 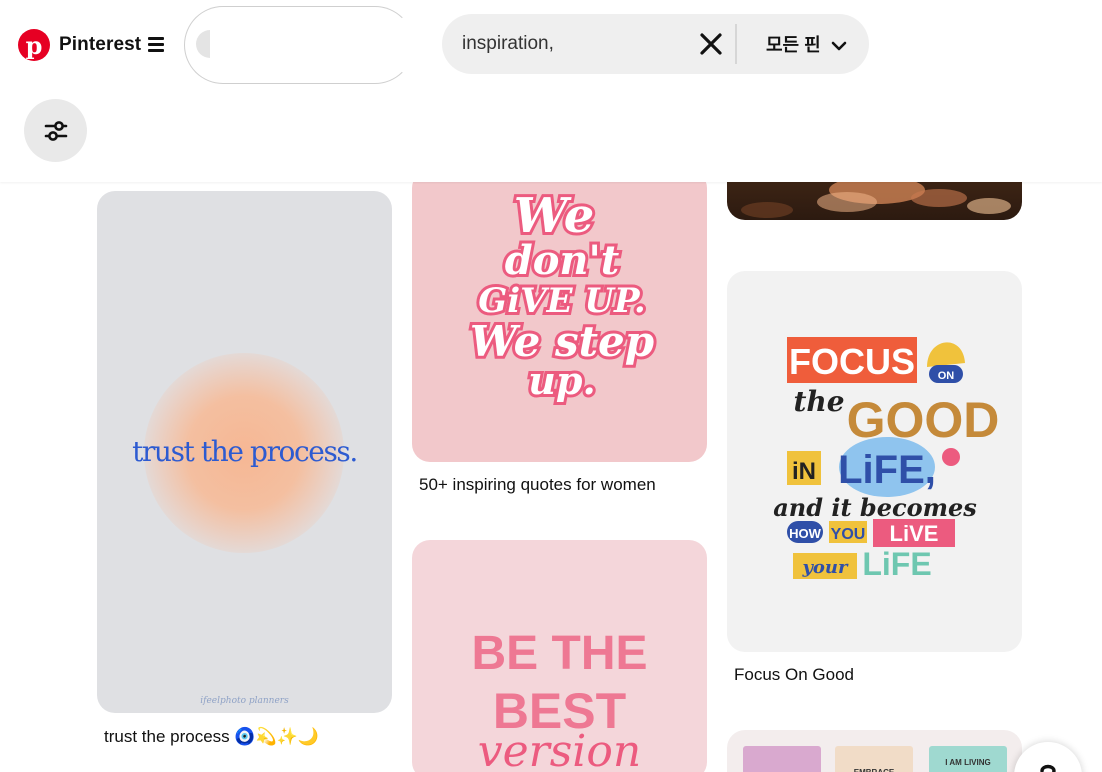 I want to click on search-input, so click(x=574, y=44).